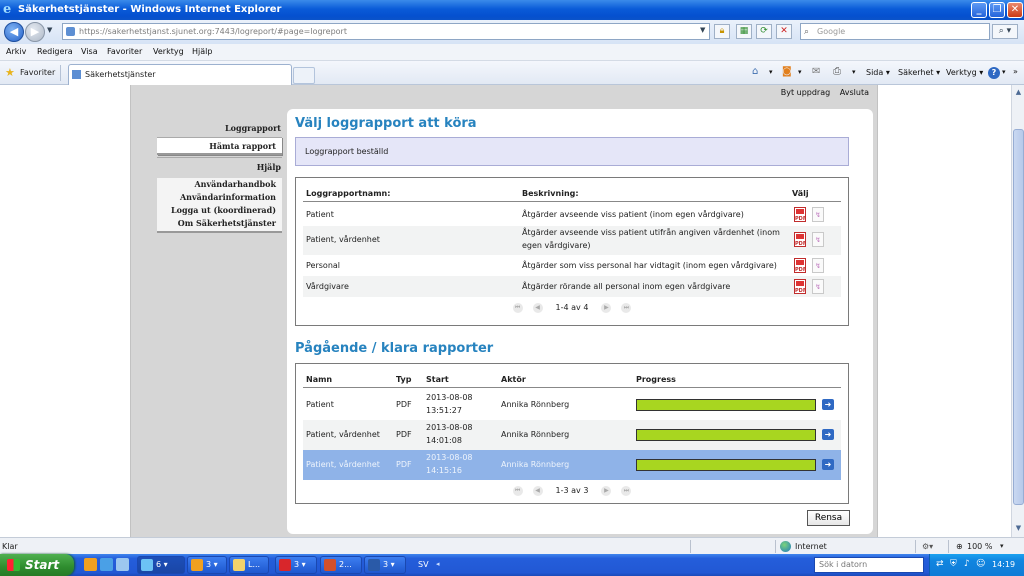  Describe the element at coordinates (828, 518) in the screenshot. I see `clear-button: Rensa` at that location.